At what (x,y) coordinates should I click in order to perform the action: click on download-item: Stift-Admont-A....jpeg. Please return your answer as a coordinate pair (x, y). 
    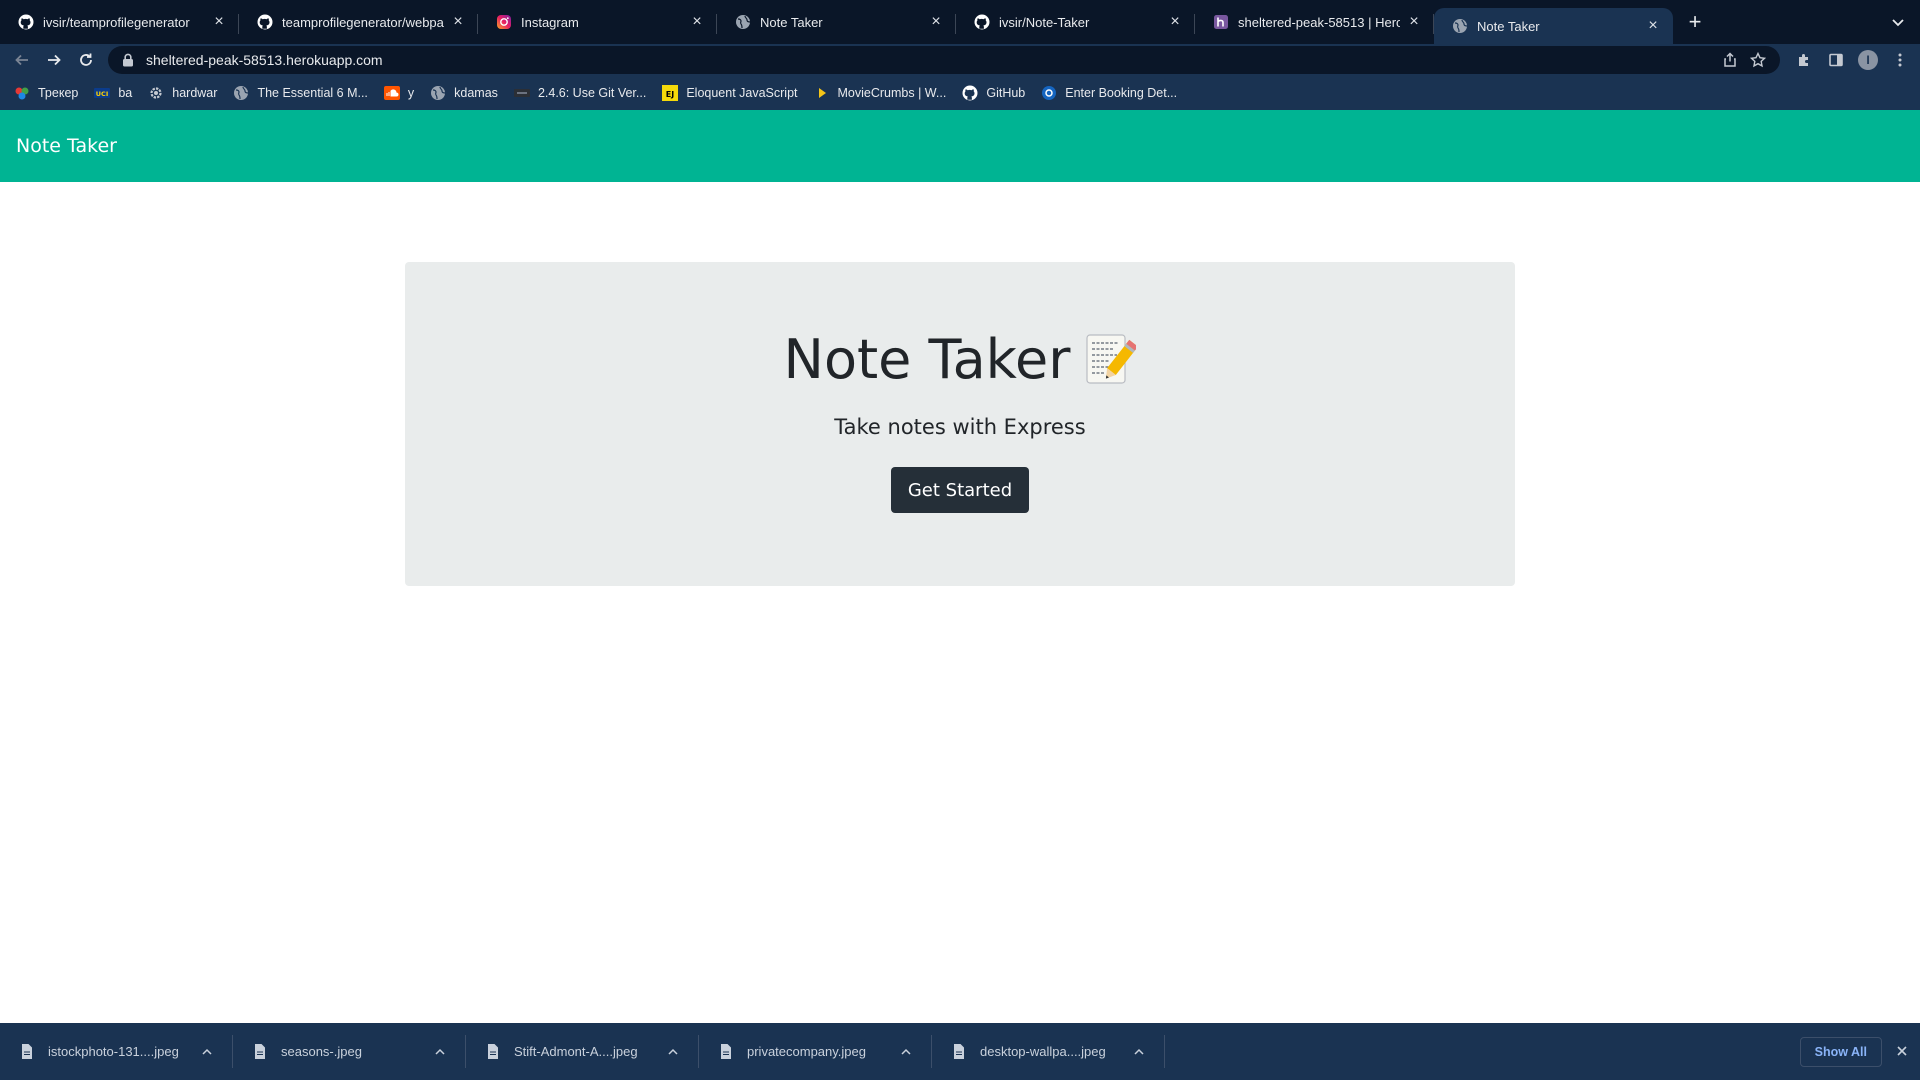
    Looking at the image, I should click on (582, 1051).